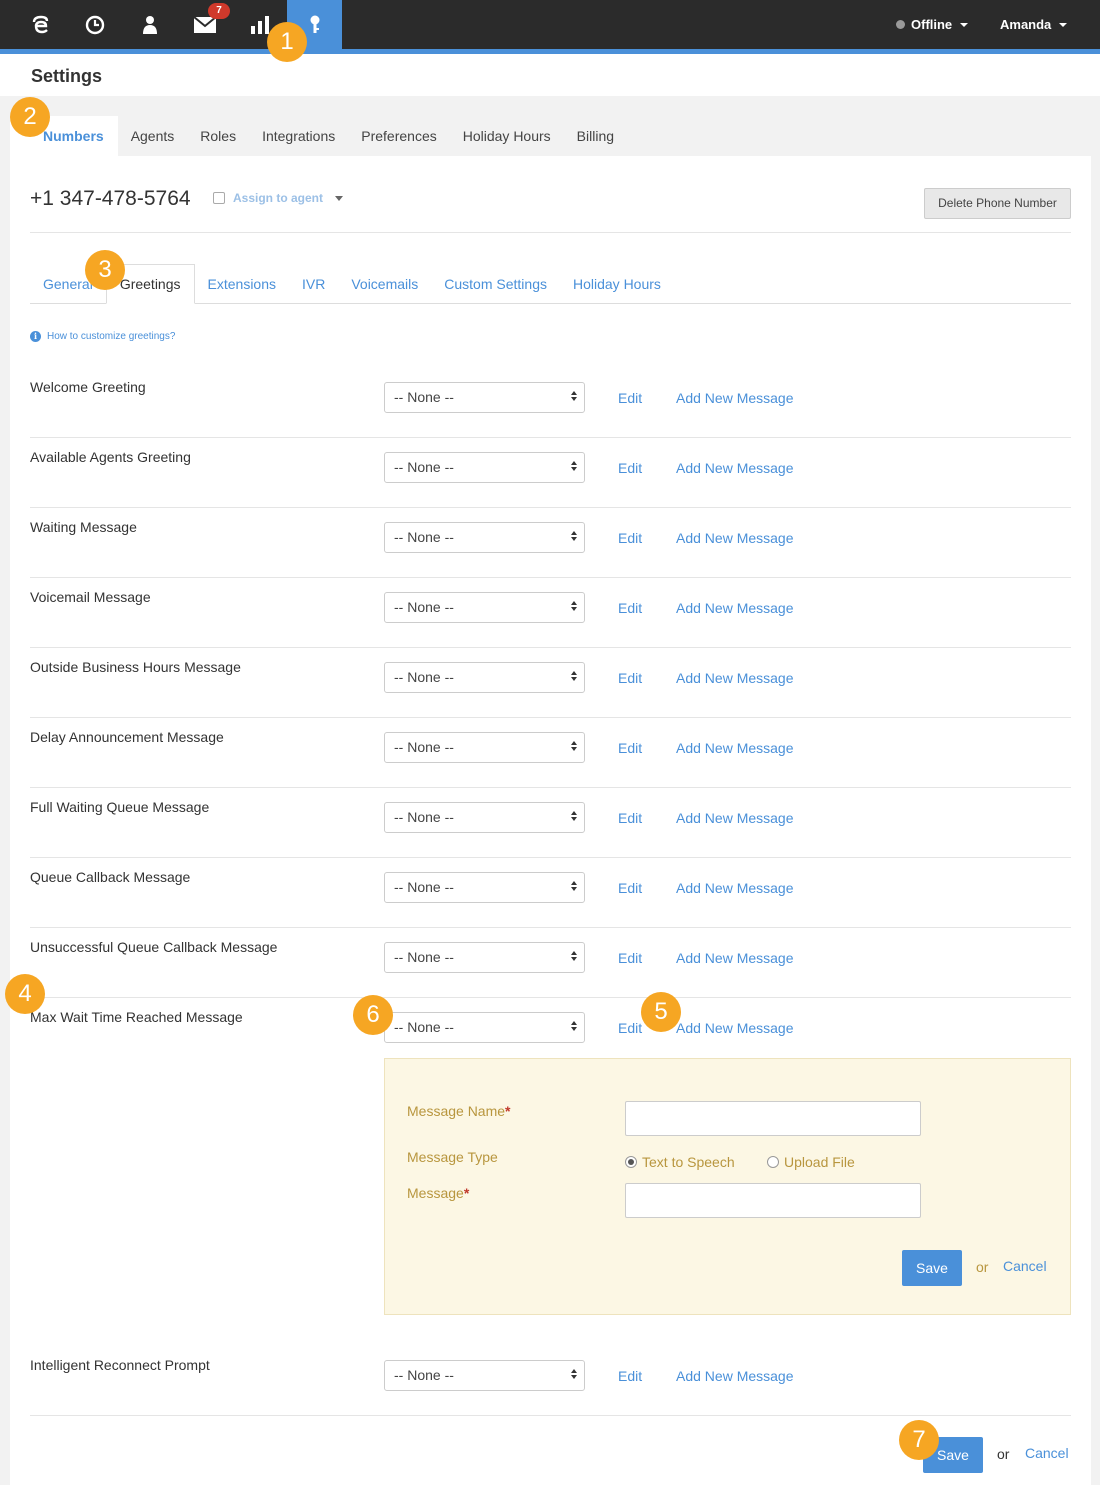 The image size is (1100, 1485). Describe the element at coordinates (398, 136) in the screenshot. I see `tab-preferences: Preferences` at that location.